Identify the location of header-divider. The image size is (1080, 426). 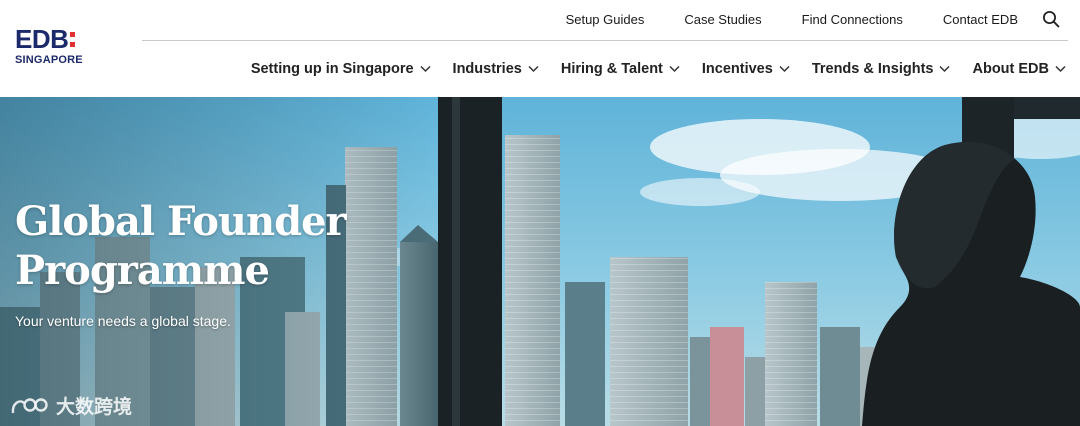
(605, 40).